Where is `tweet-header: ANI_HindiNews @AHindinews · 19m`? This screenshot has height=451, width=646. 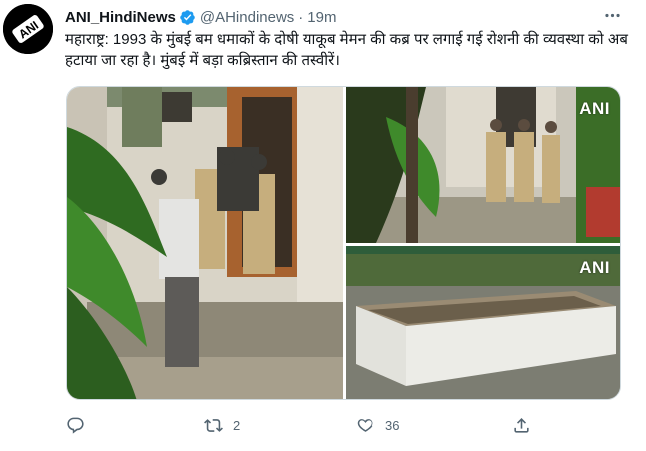 tweet-header: ANI_HindiNews @AHindinews · 19m is located at coordinates (200, 17).